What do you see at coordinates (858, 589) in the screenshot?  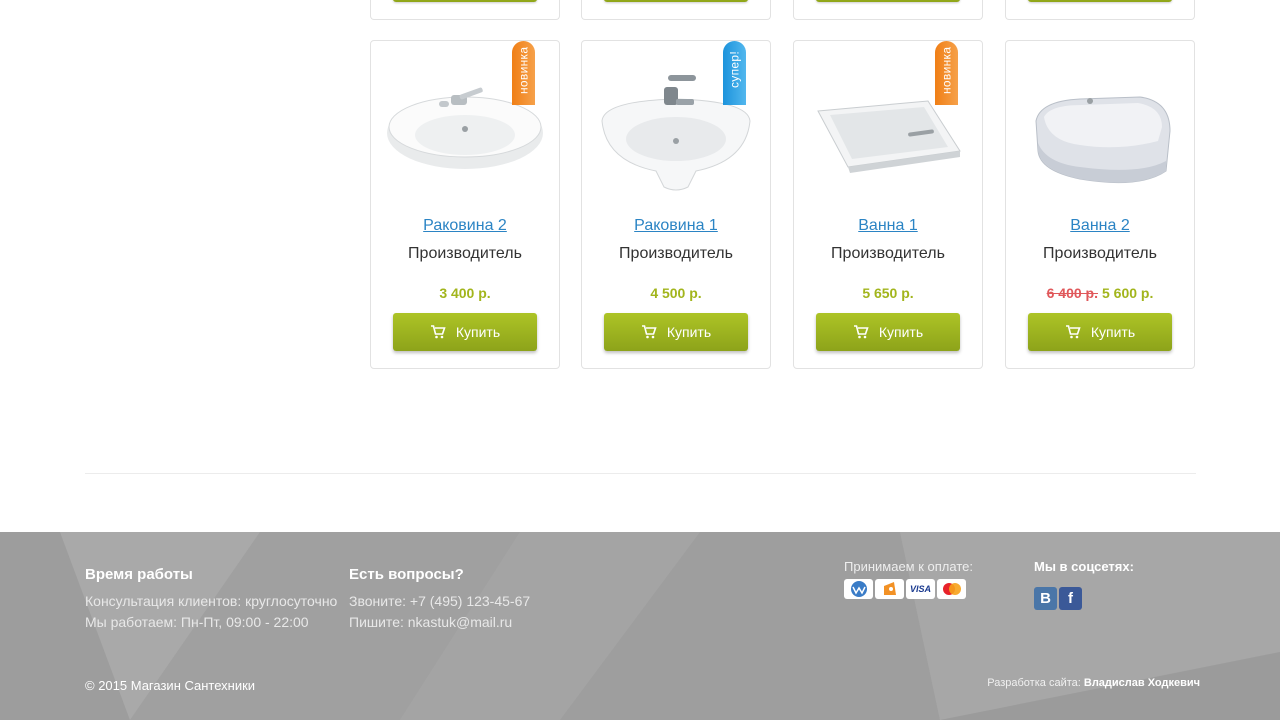 I see `webmoney-icon` at bounding box center [858, 589].